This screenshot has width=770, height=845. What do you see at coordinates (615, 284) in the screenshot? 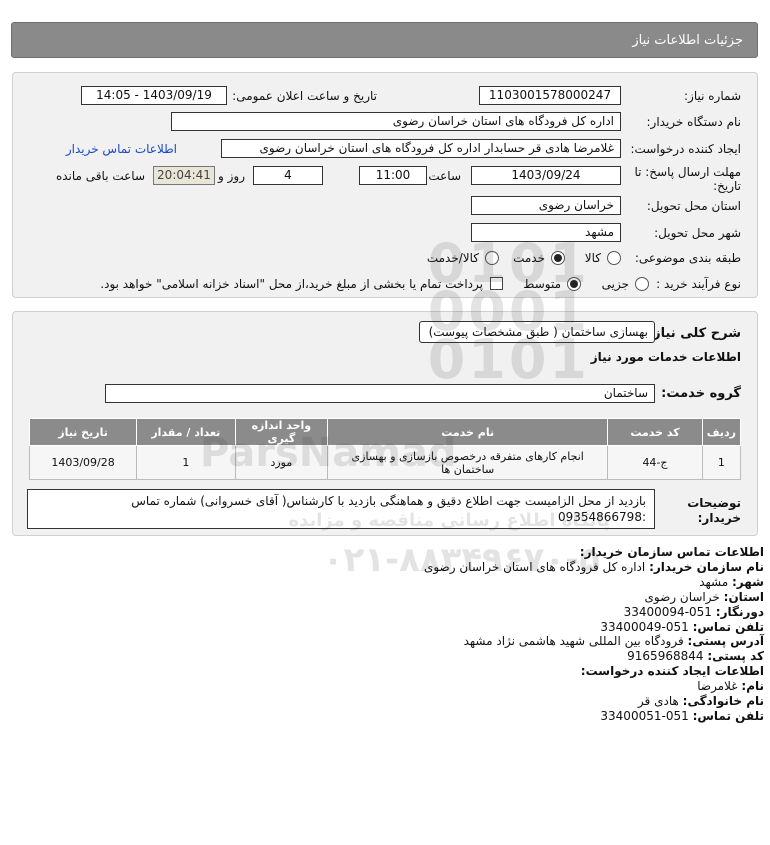
I see `process-option-minor: جزیی` at bounding box center [615, 284].